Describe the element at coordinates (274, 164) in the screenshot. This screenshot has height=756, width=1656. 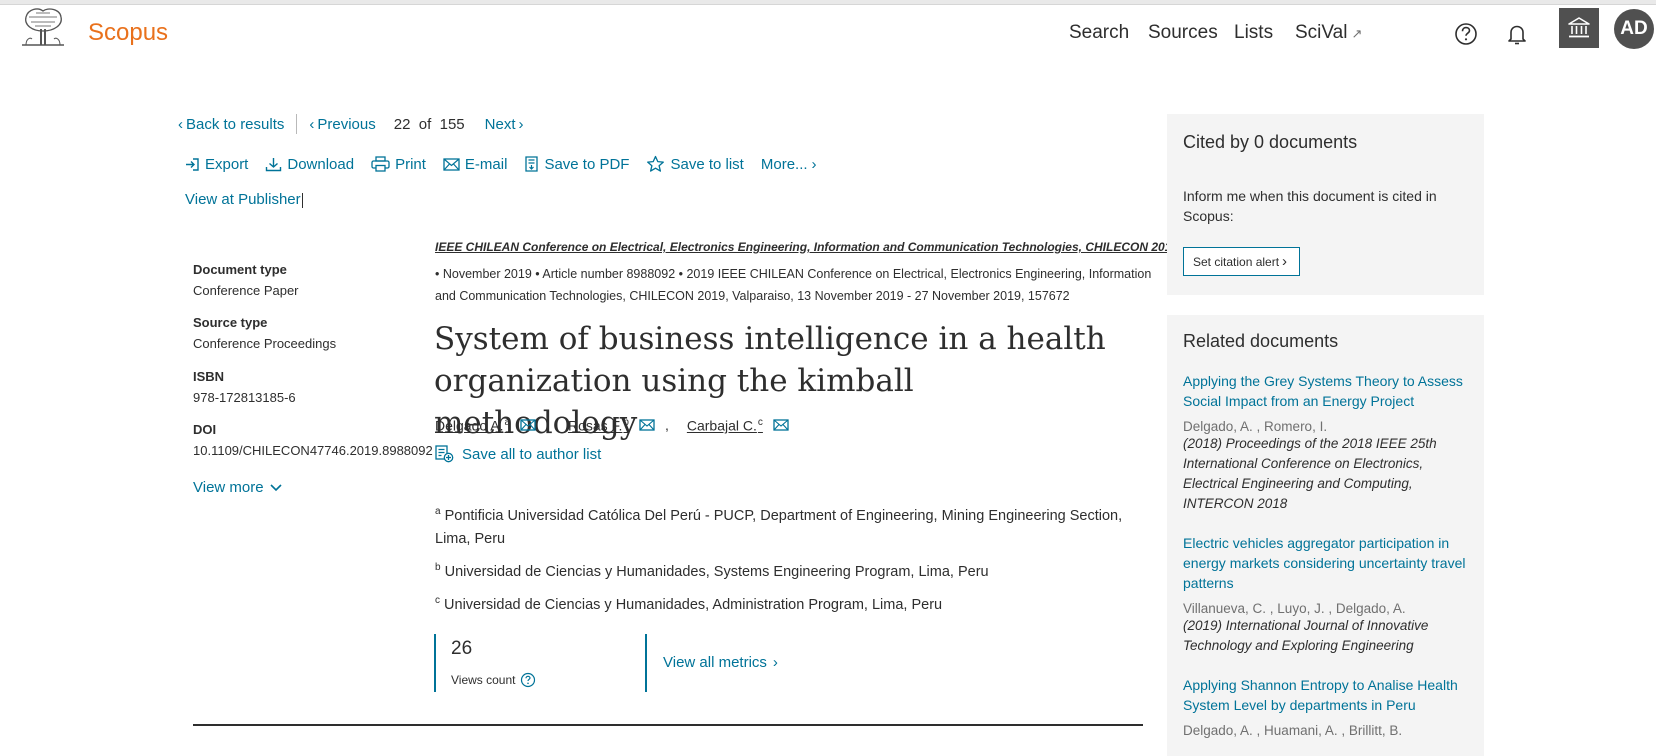
I see `download-icon` at that location.